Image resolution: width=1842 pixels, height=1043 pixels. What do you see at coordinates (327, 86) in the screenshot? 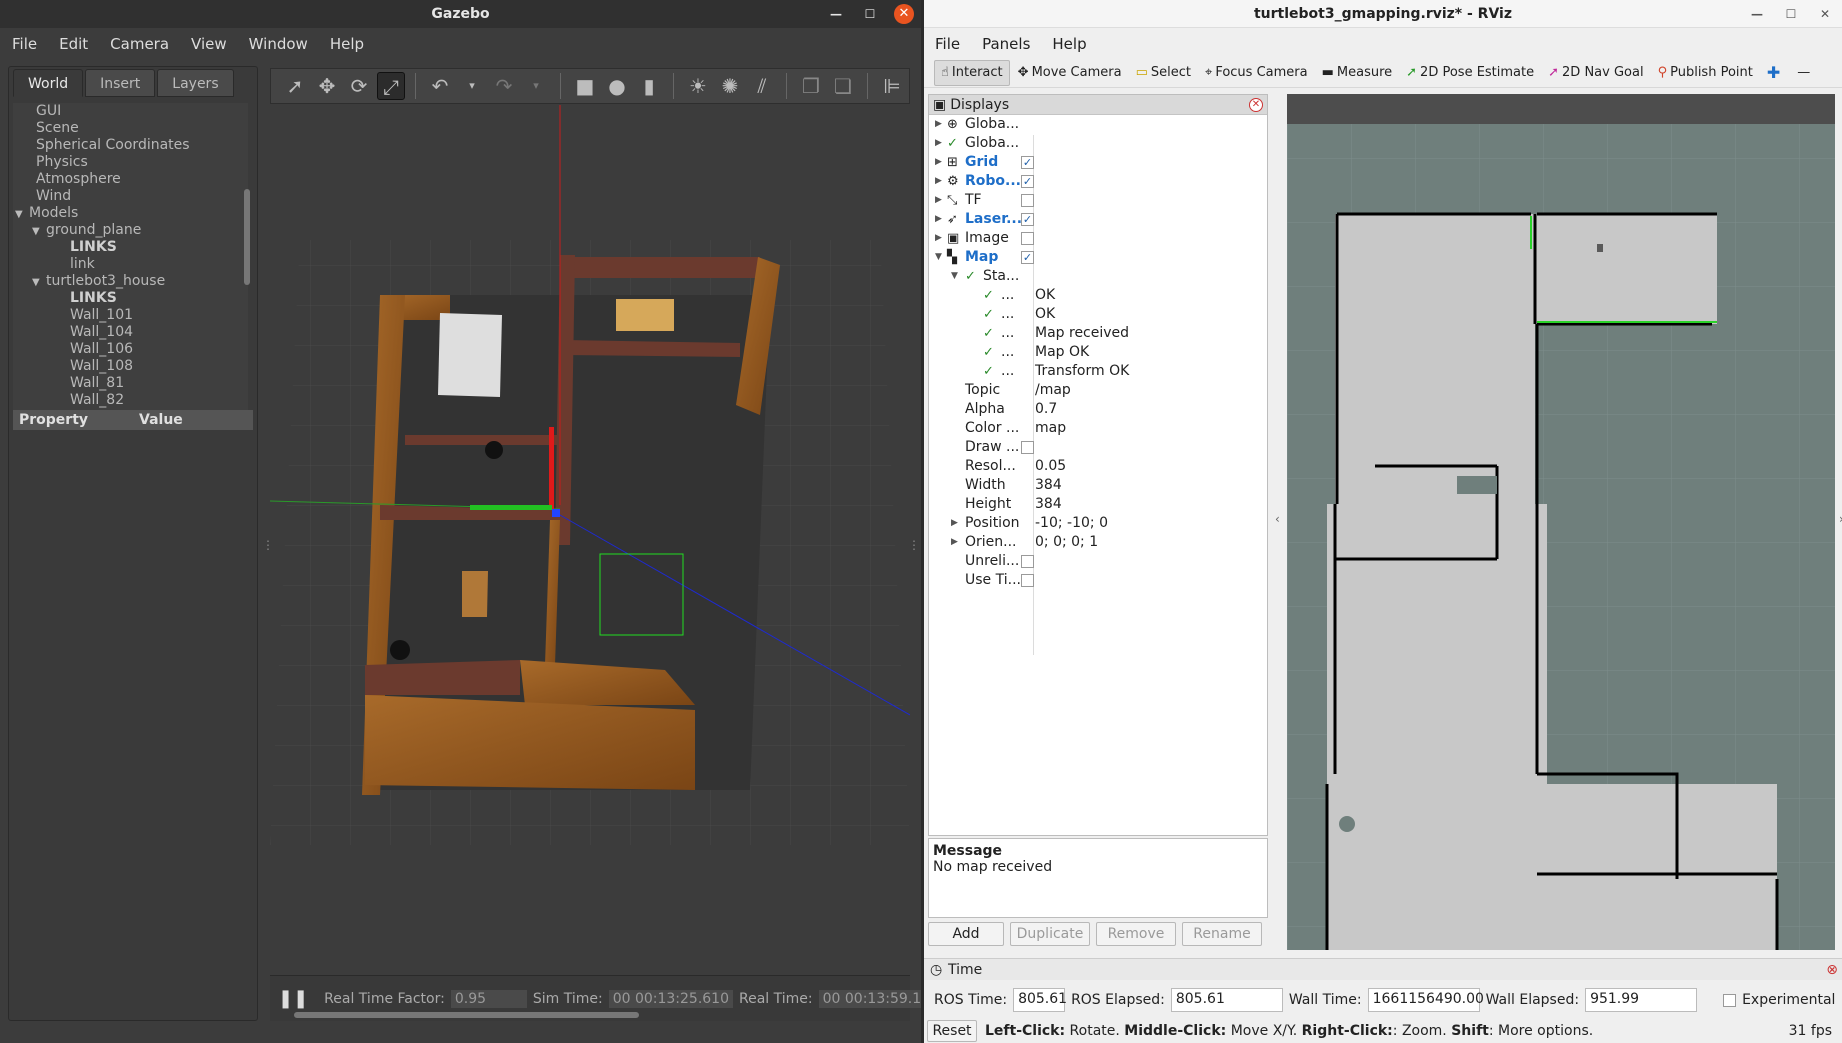
I see `translate-mode-icon: ✥` at bounding box center [327, 86].